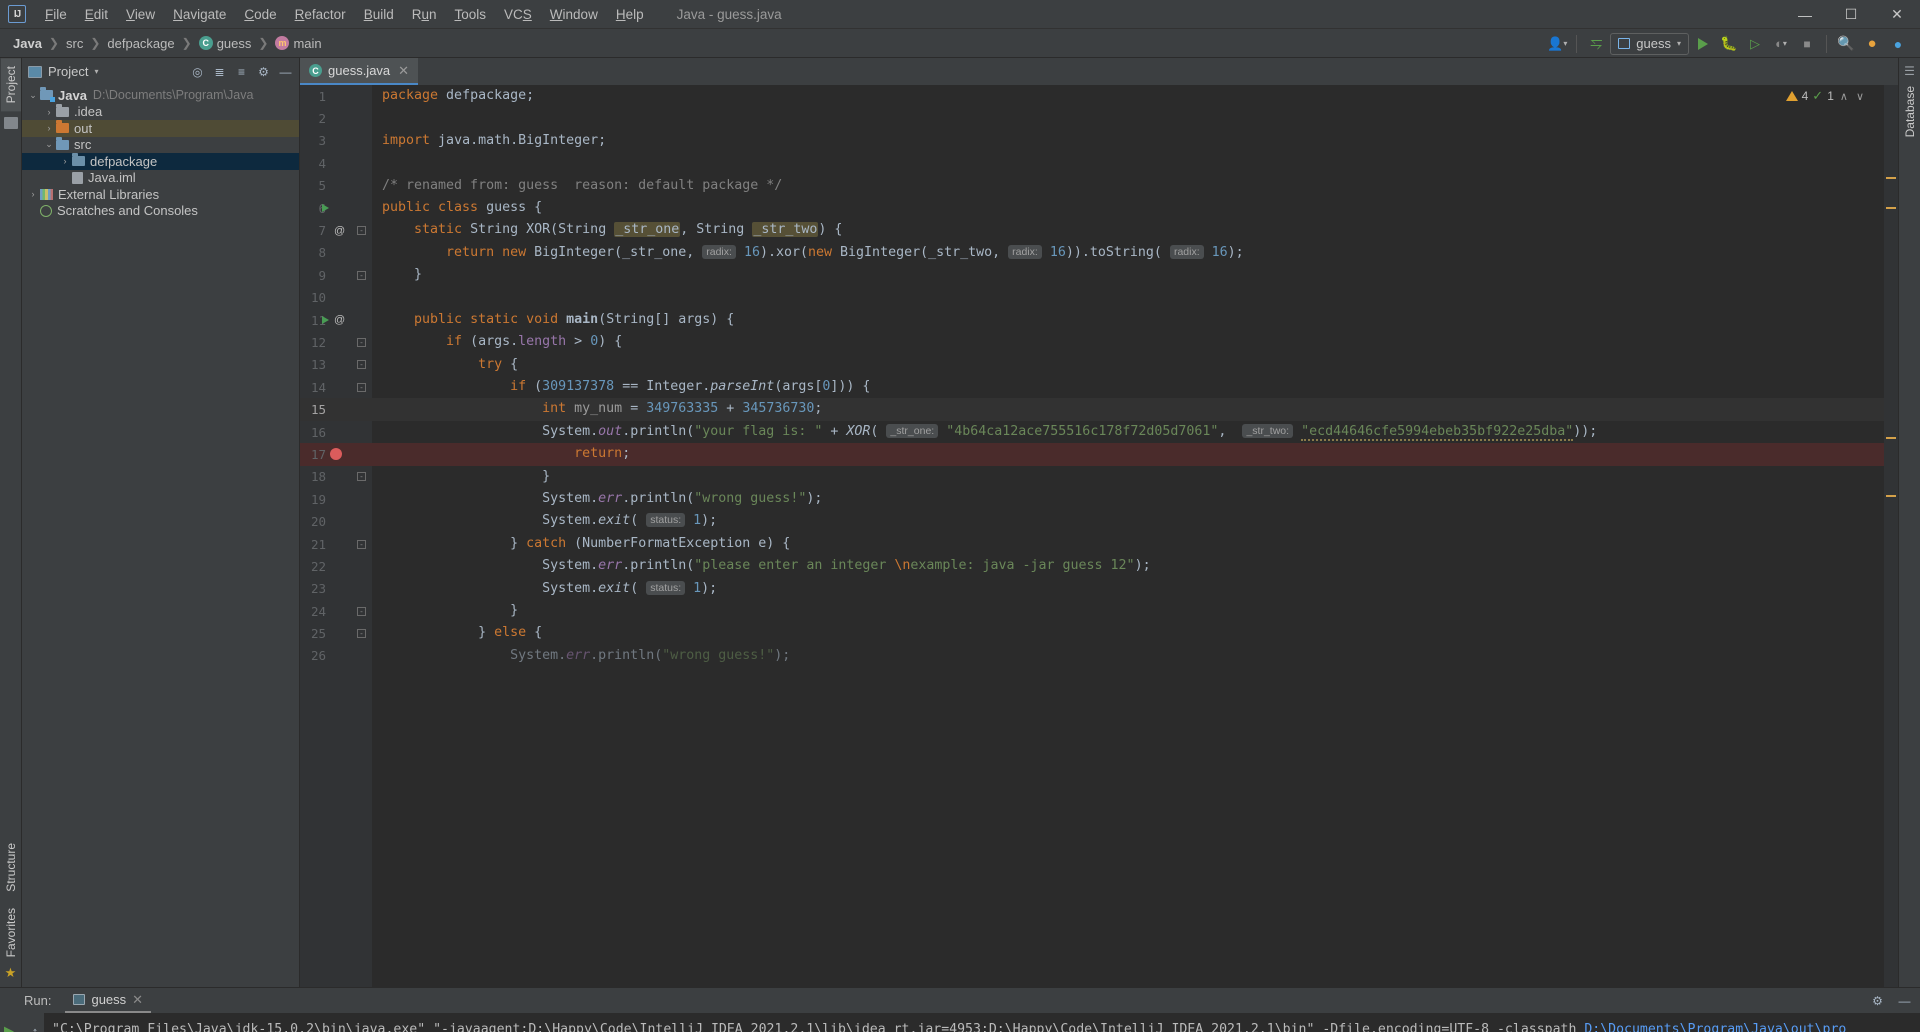 The width and height of the screenshot is (1920, 1032). Describe the element at coordinates (263, 71) in the screenshot. I see `settings-icon: ⚙` at that location.